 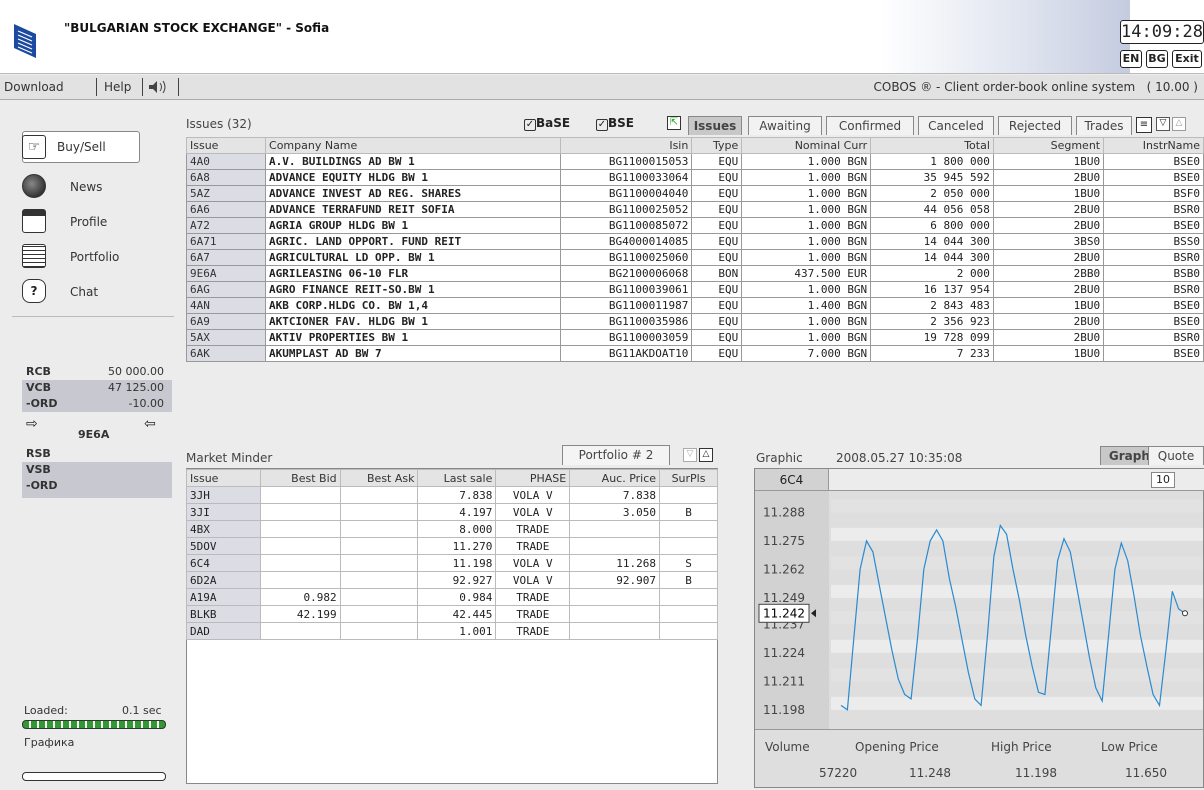 I want to click on col-phase: PHASE, so click(x=533, y=478).